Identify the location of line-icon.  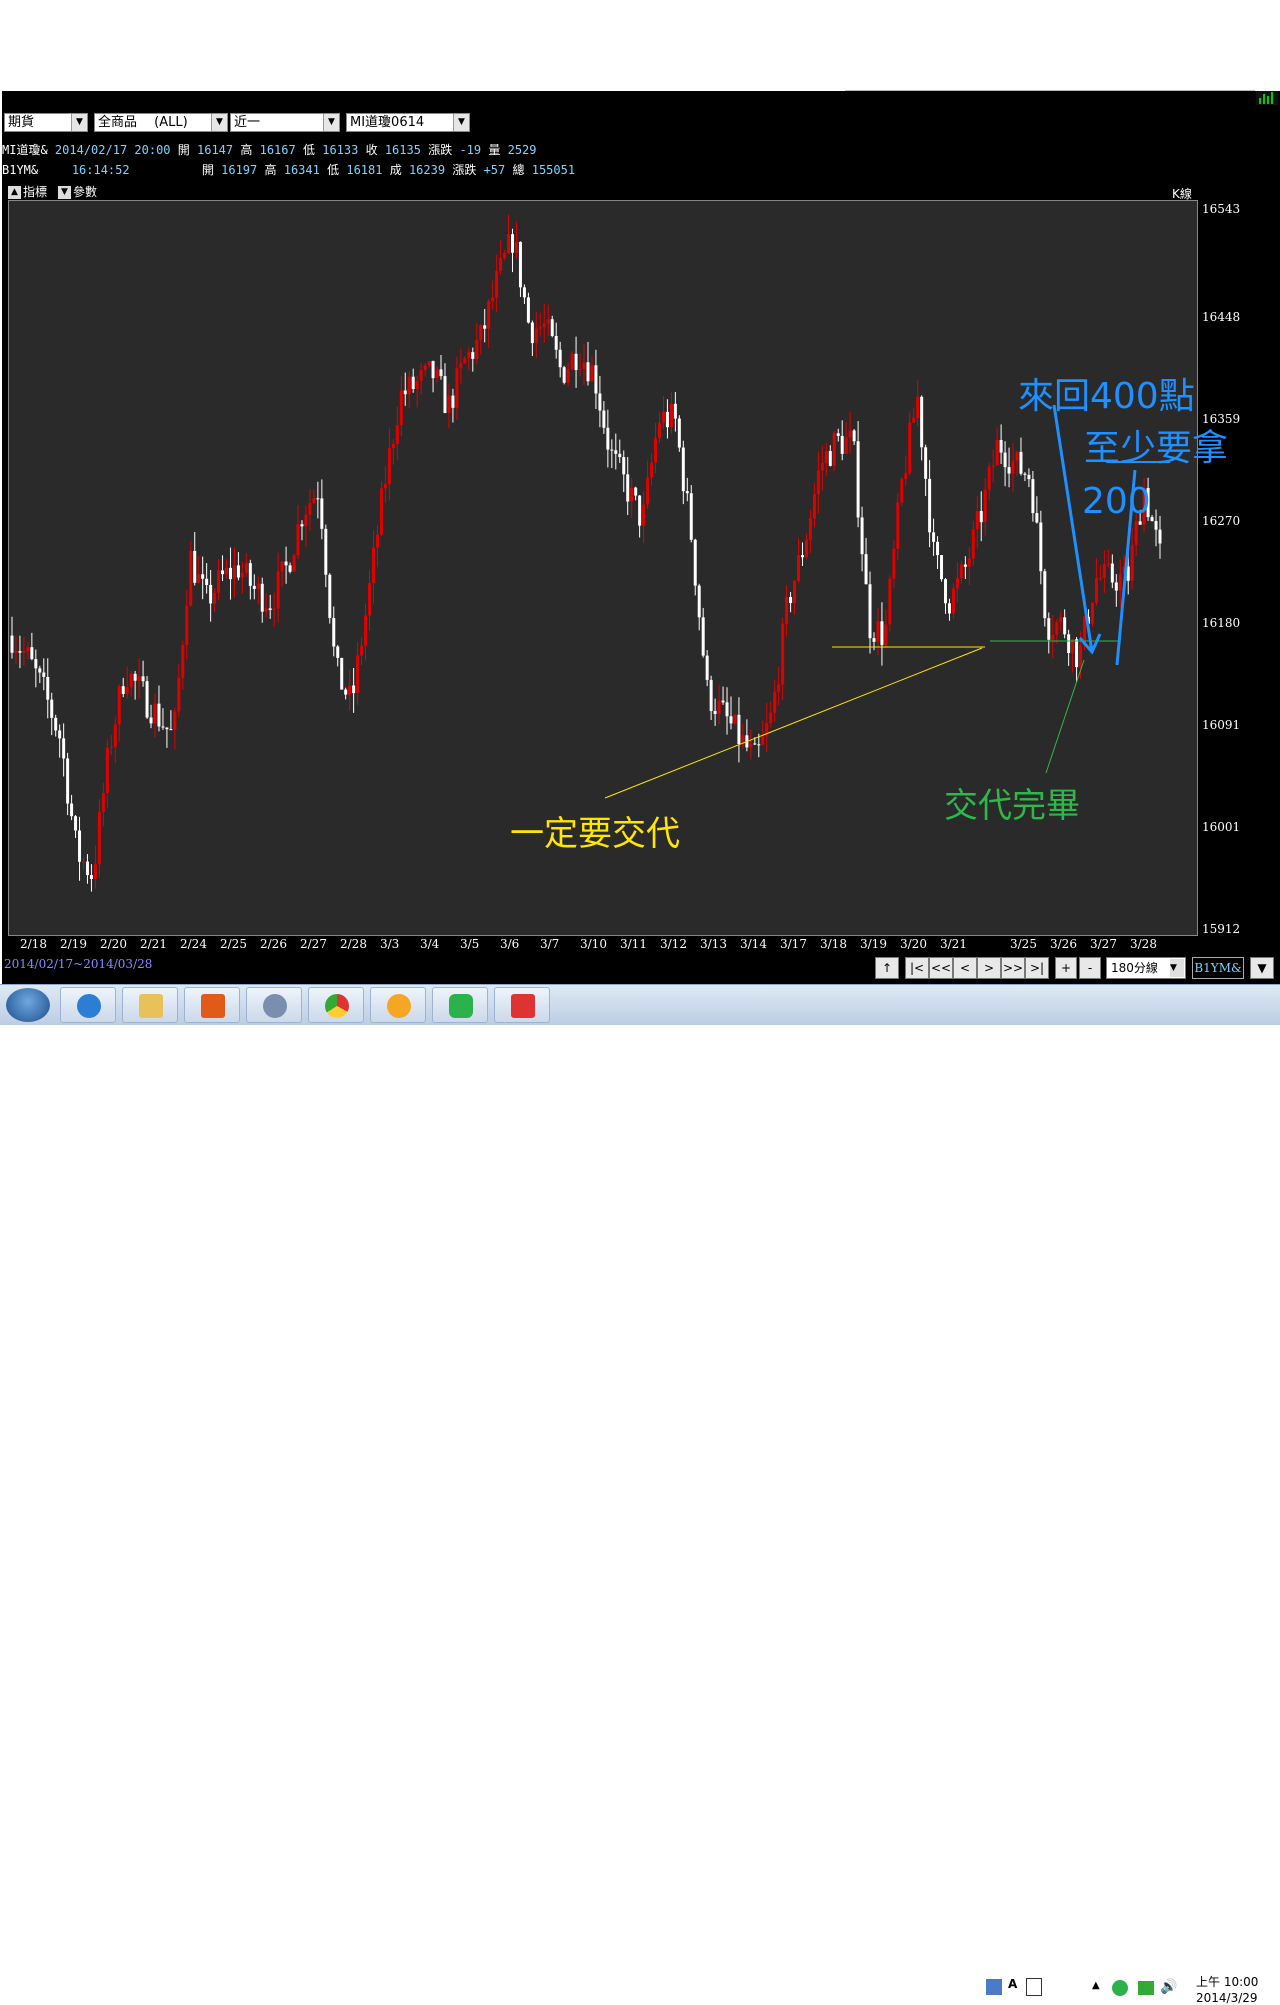
(461, 1006).